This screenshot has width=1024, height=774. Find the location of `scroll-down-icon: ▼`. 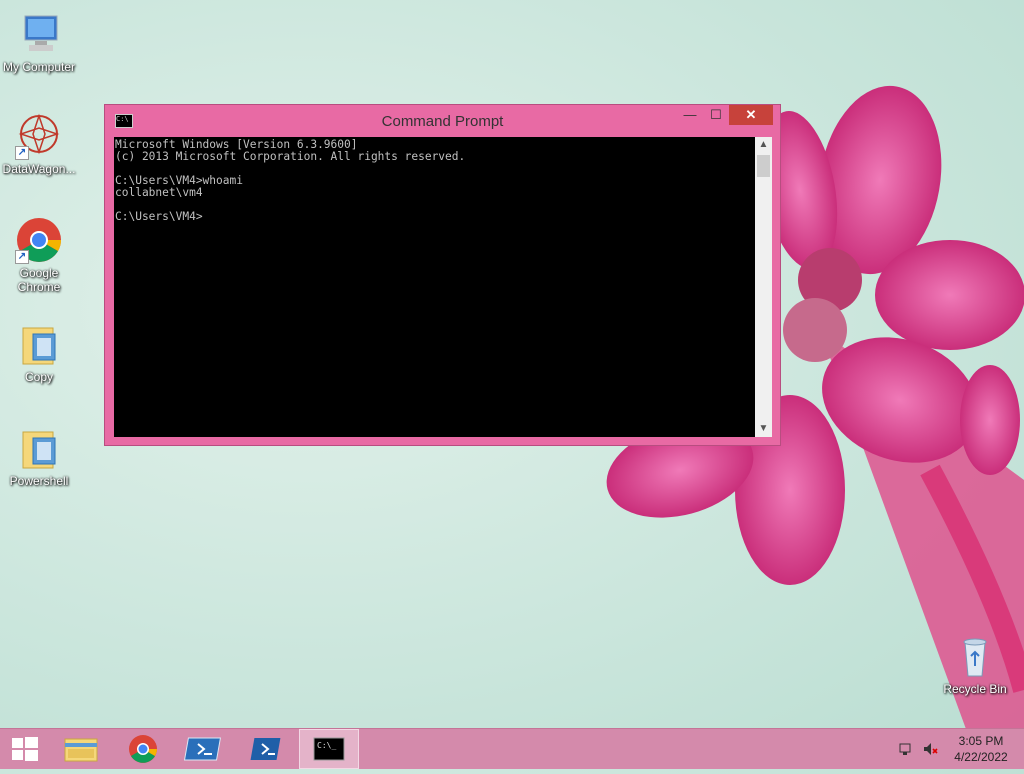

scroll-down-icon: ▼ is located at coordinates (763, 429).